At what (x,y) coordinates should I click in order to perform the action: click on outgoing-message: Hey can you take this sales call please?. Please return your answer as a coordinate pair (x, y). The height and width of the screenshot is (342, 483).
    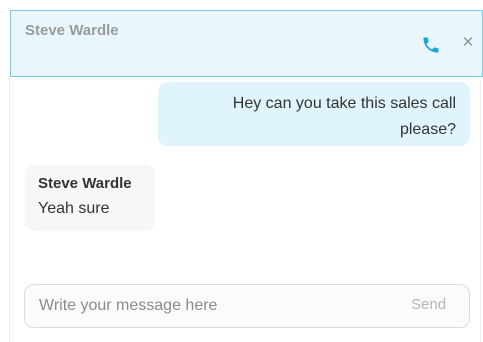
    Looking at the image, I should click on (314, 114).